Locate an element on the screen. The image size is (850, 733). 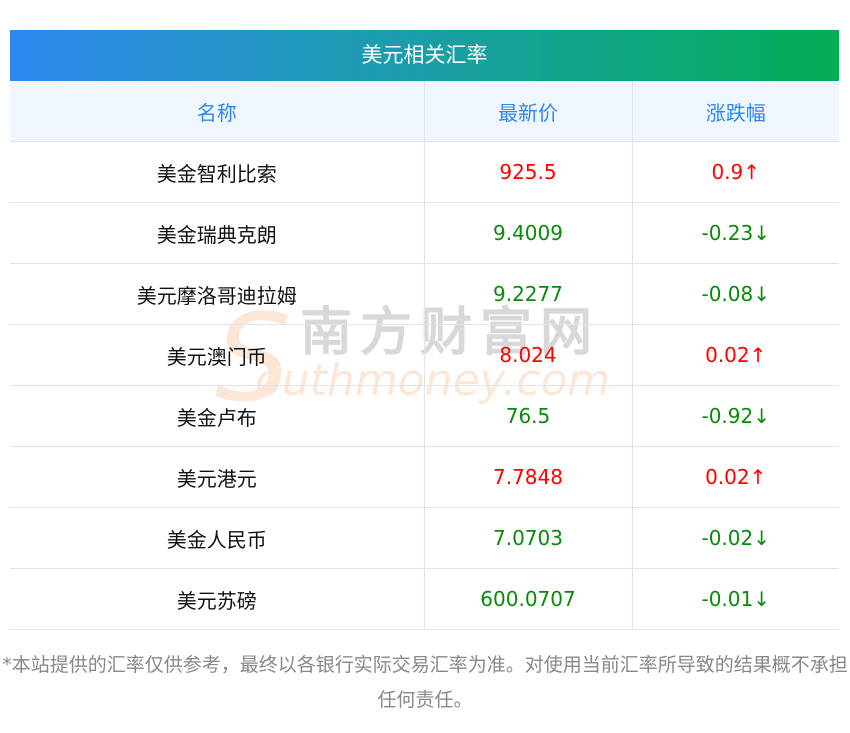
table-row: 美金人民币 7.0703 -0.02↓ is located at coordinates (424, 538).